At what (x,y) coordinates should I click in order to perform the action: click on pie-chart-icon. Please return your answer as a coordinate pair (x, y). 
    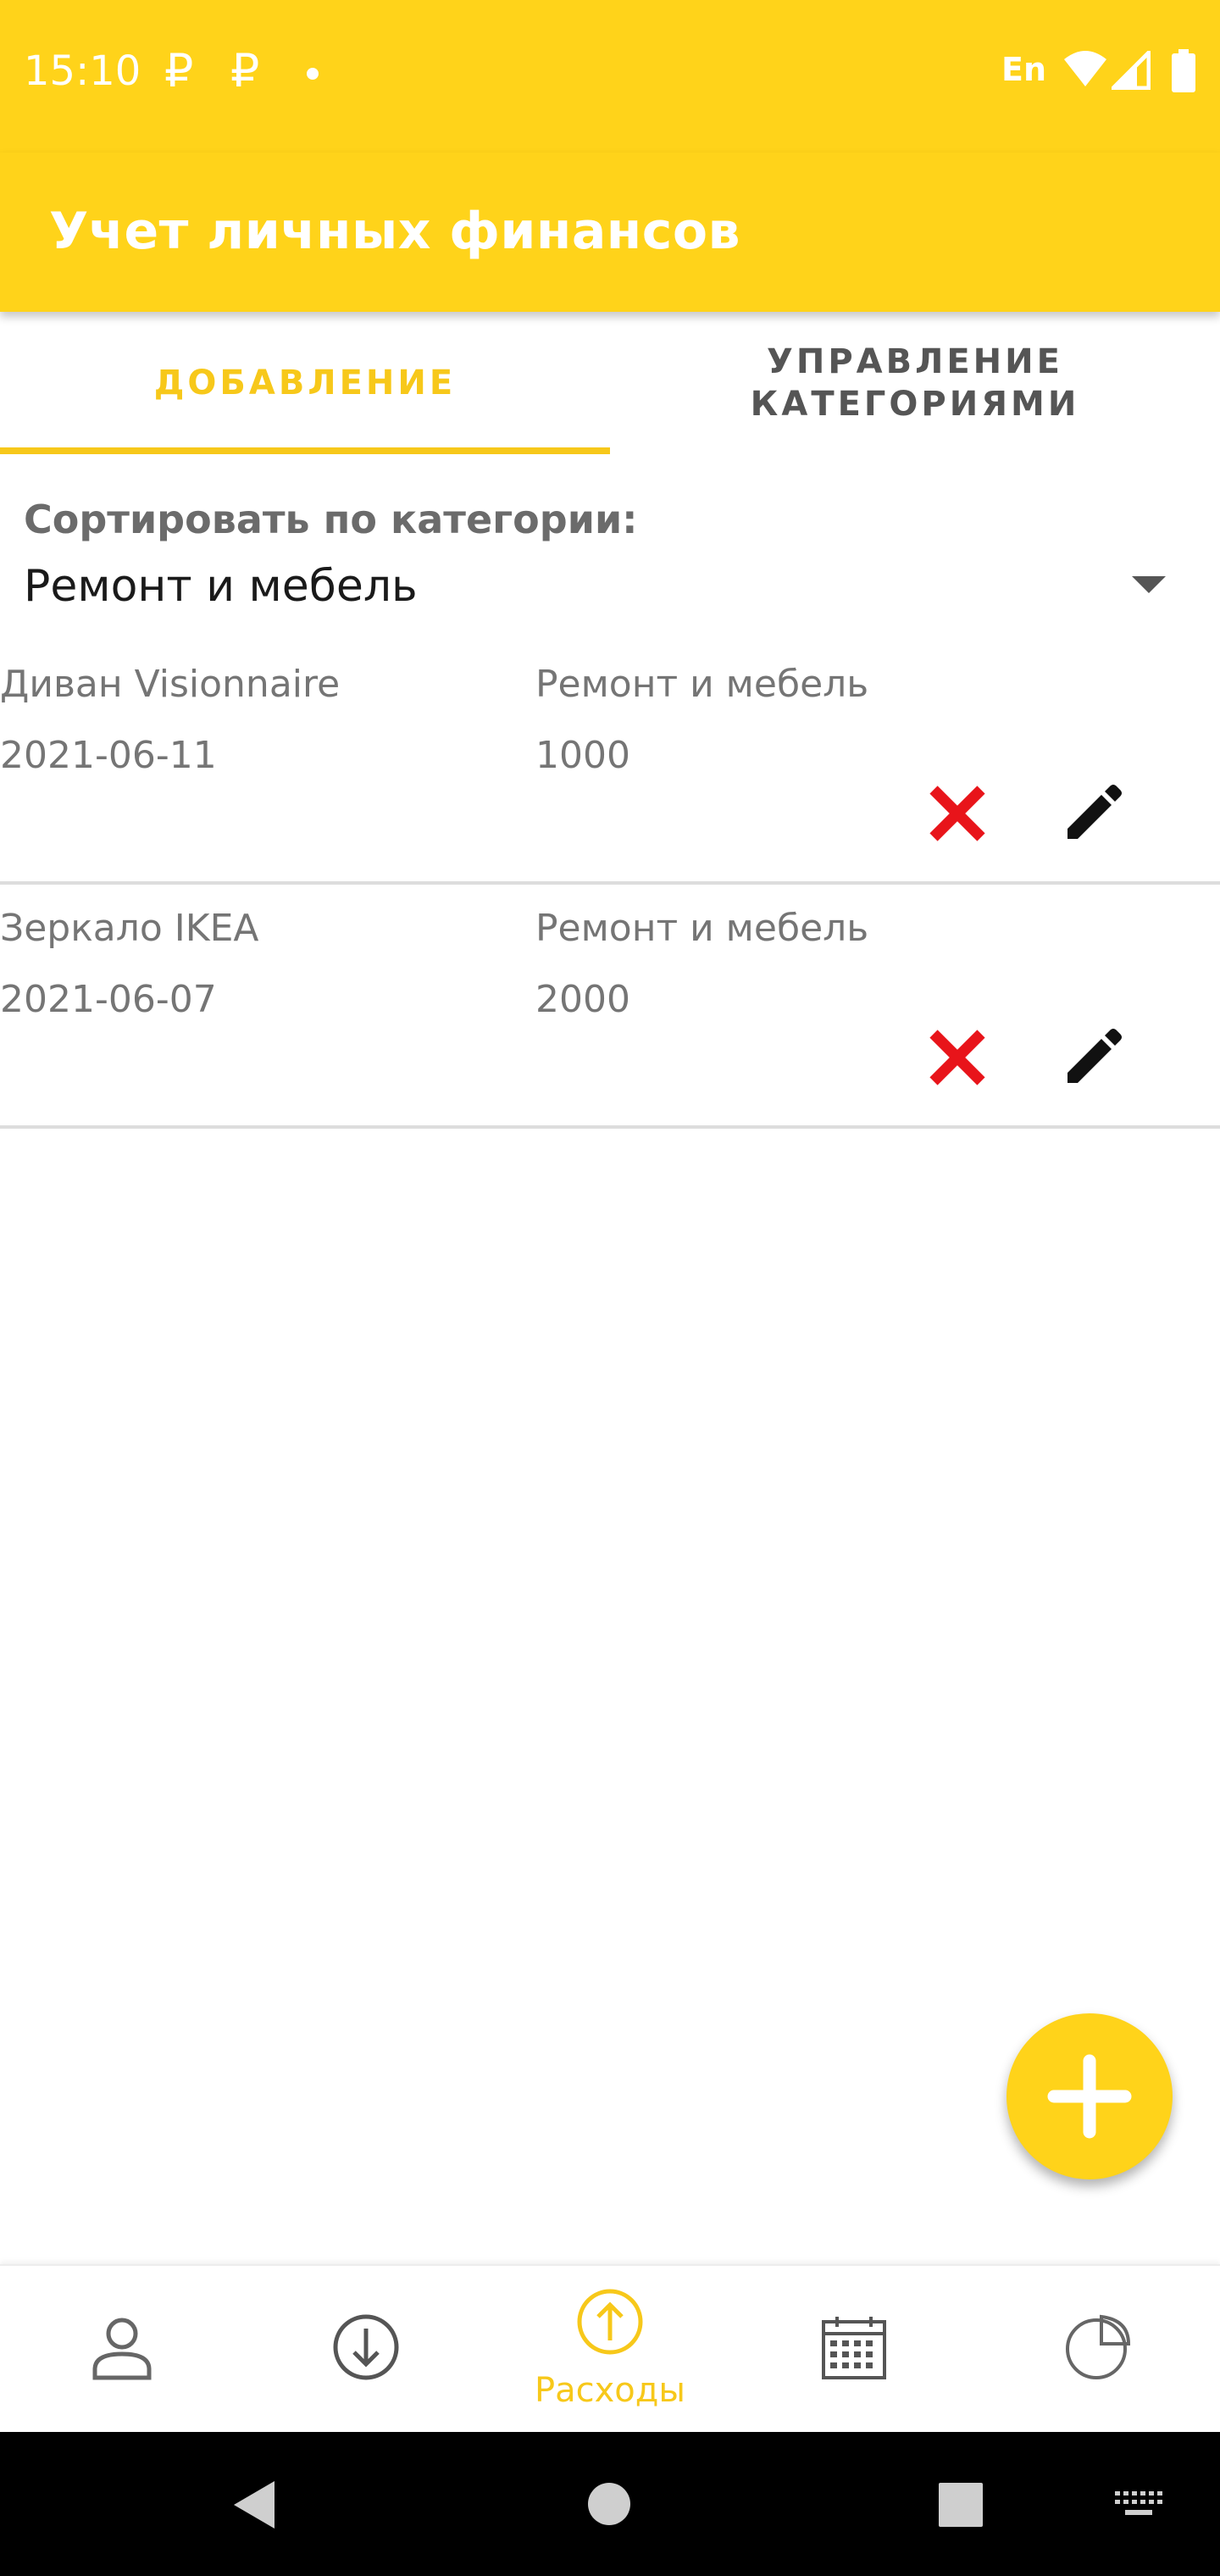
    Looking at the image, I should click on (1098, 2346).